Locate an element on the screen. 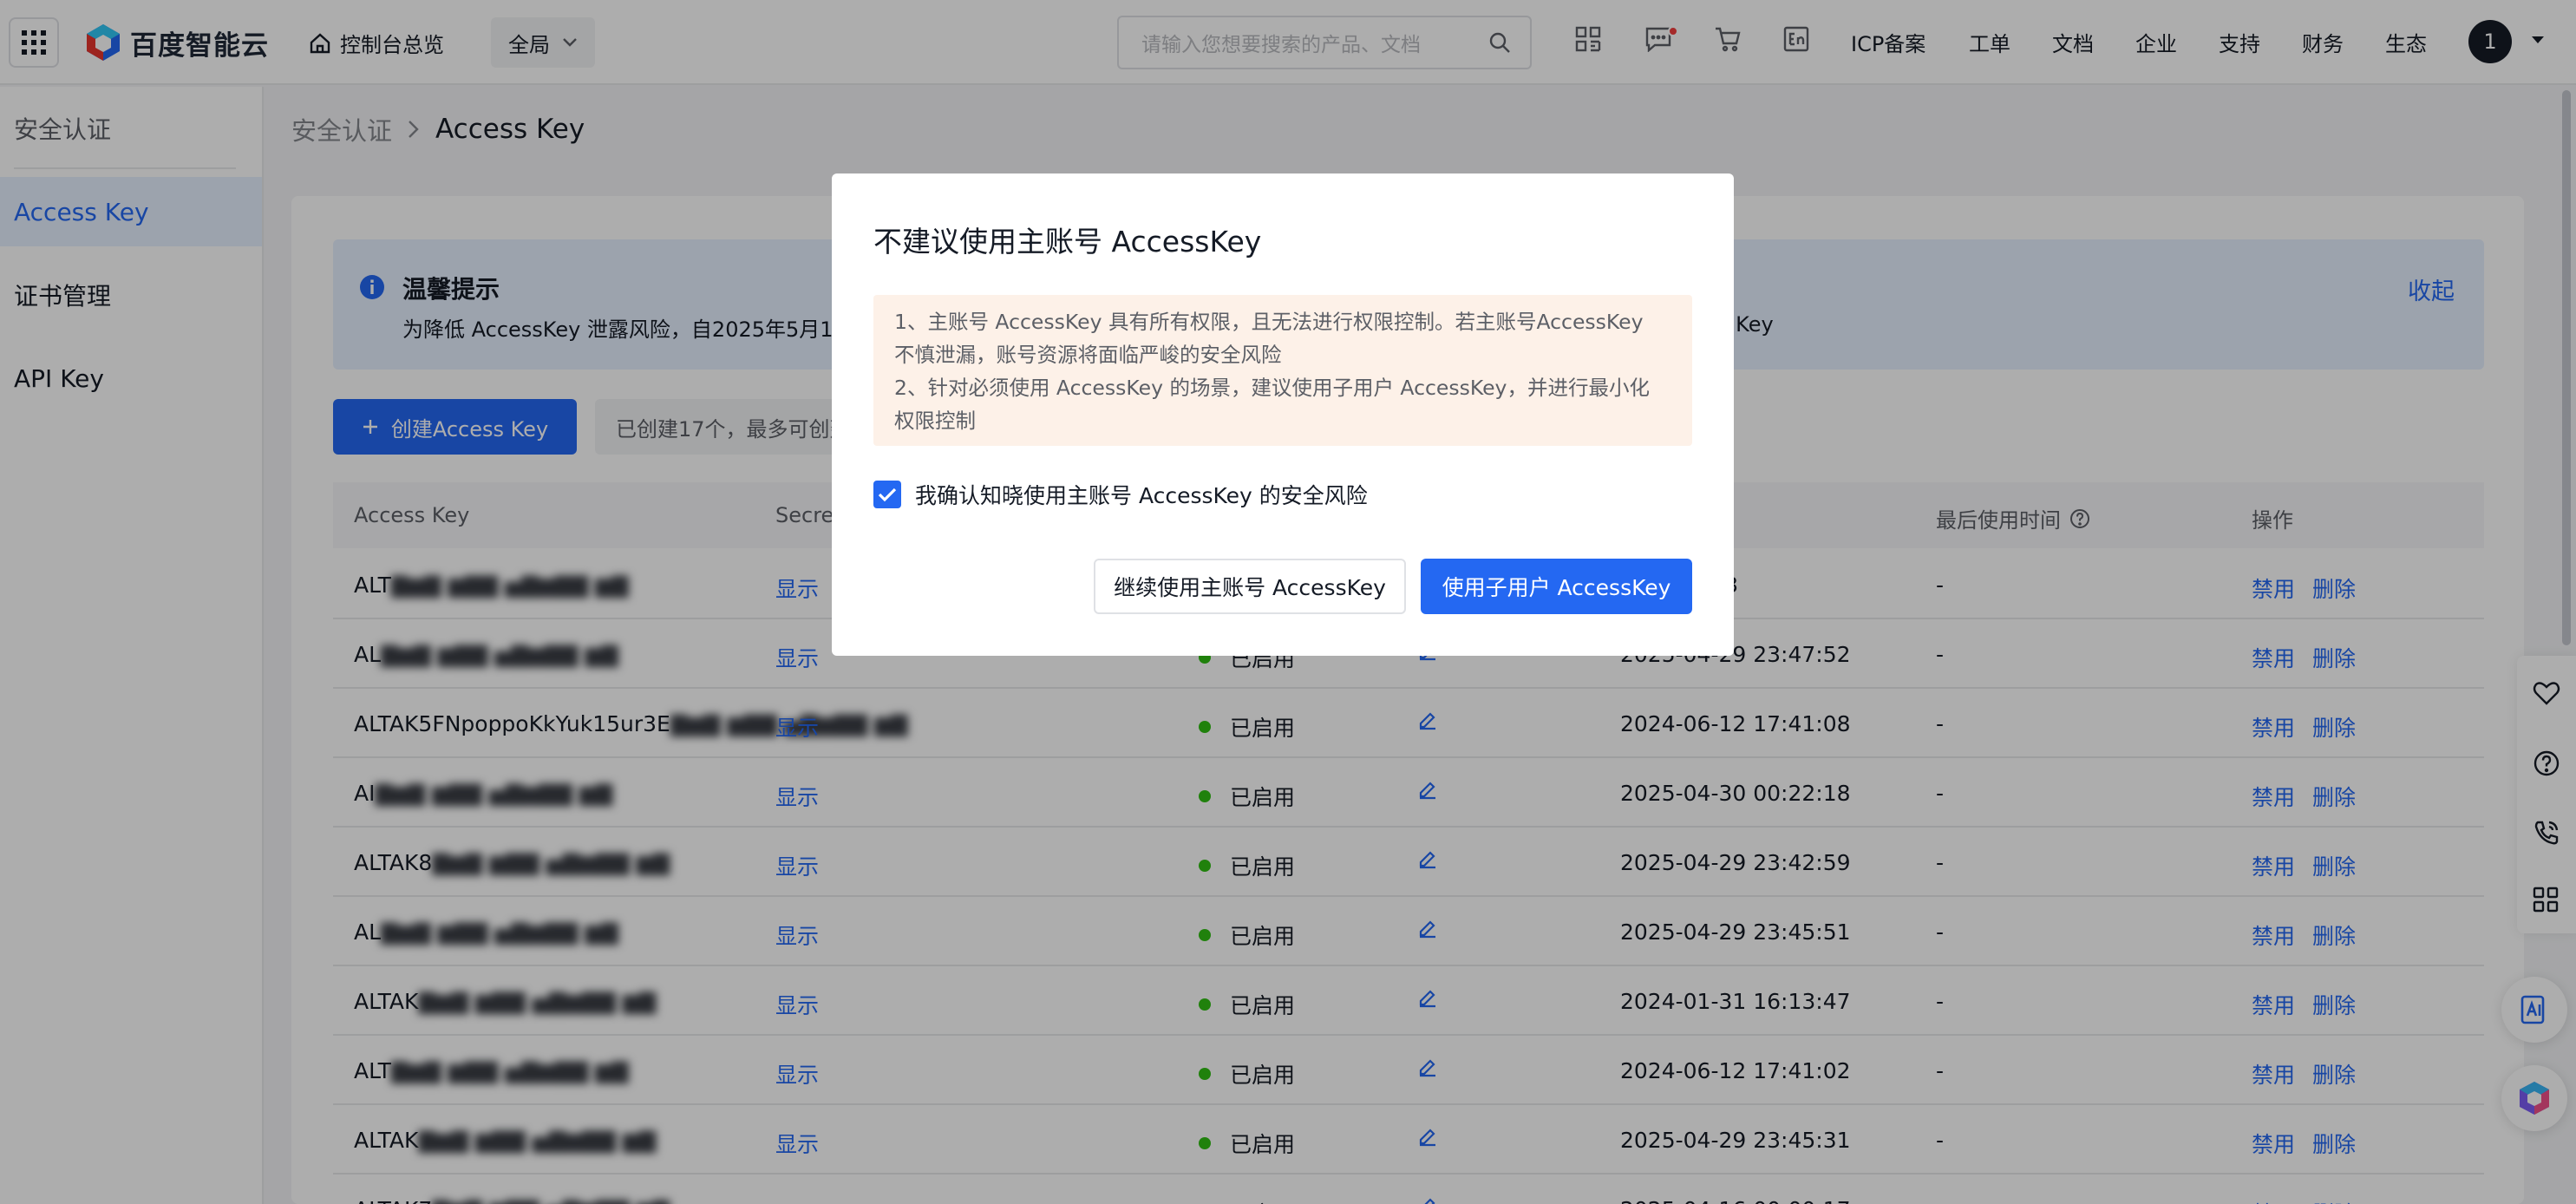  continue-main-account-button: 继续使用主账号 AccessKey is located at coordinates (1250, 586).